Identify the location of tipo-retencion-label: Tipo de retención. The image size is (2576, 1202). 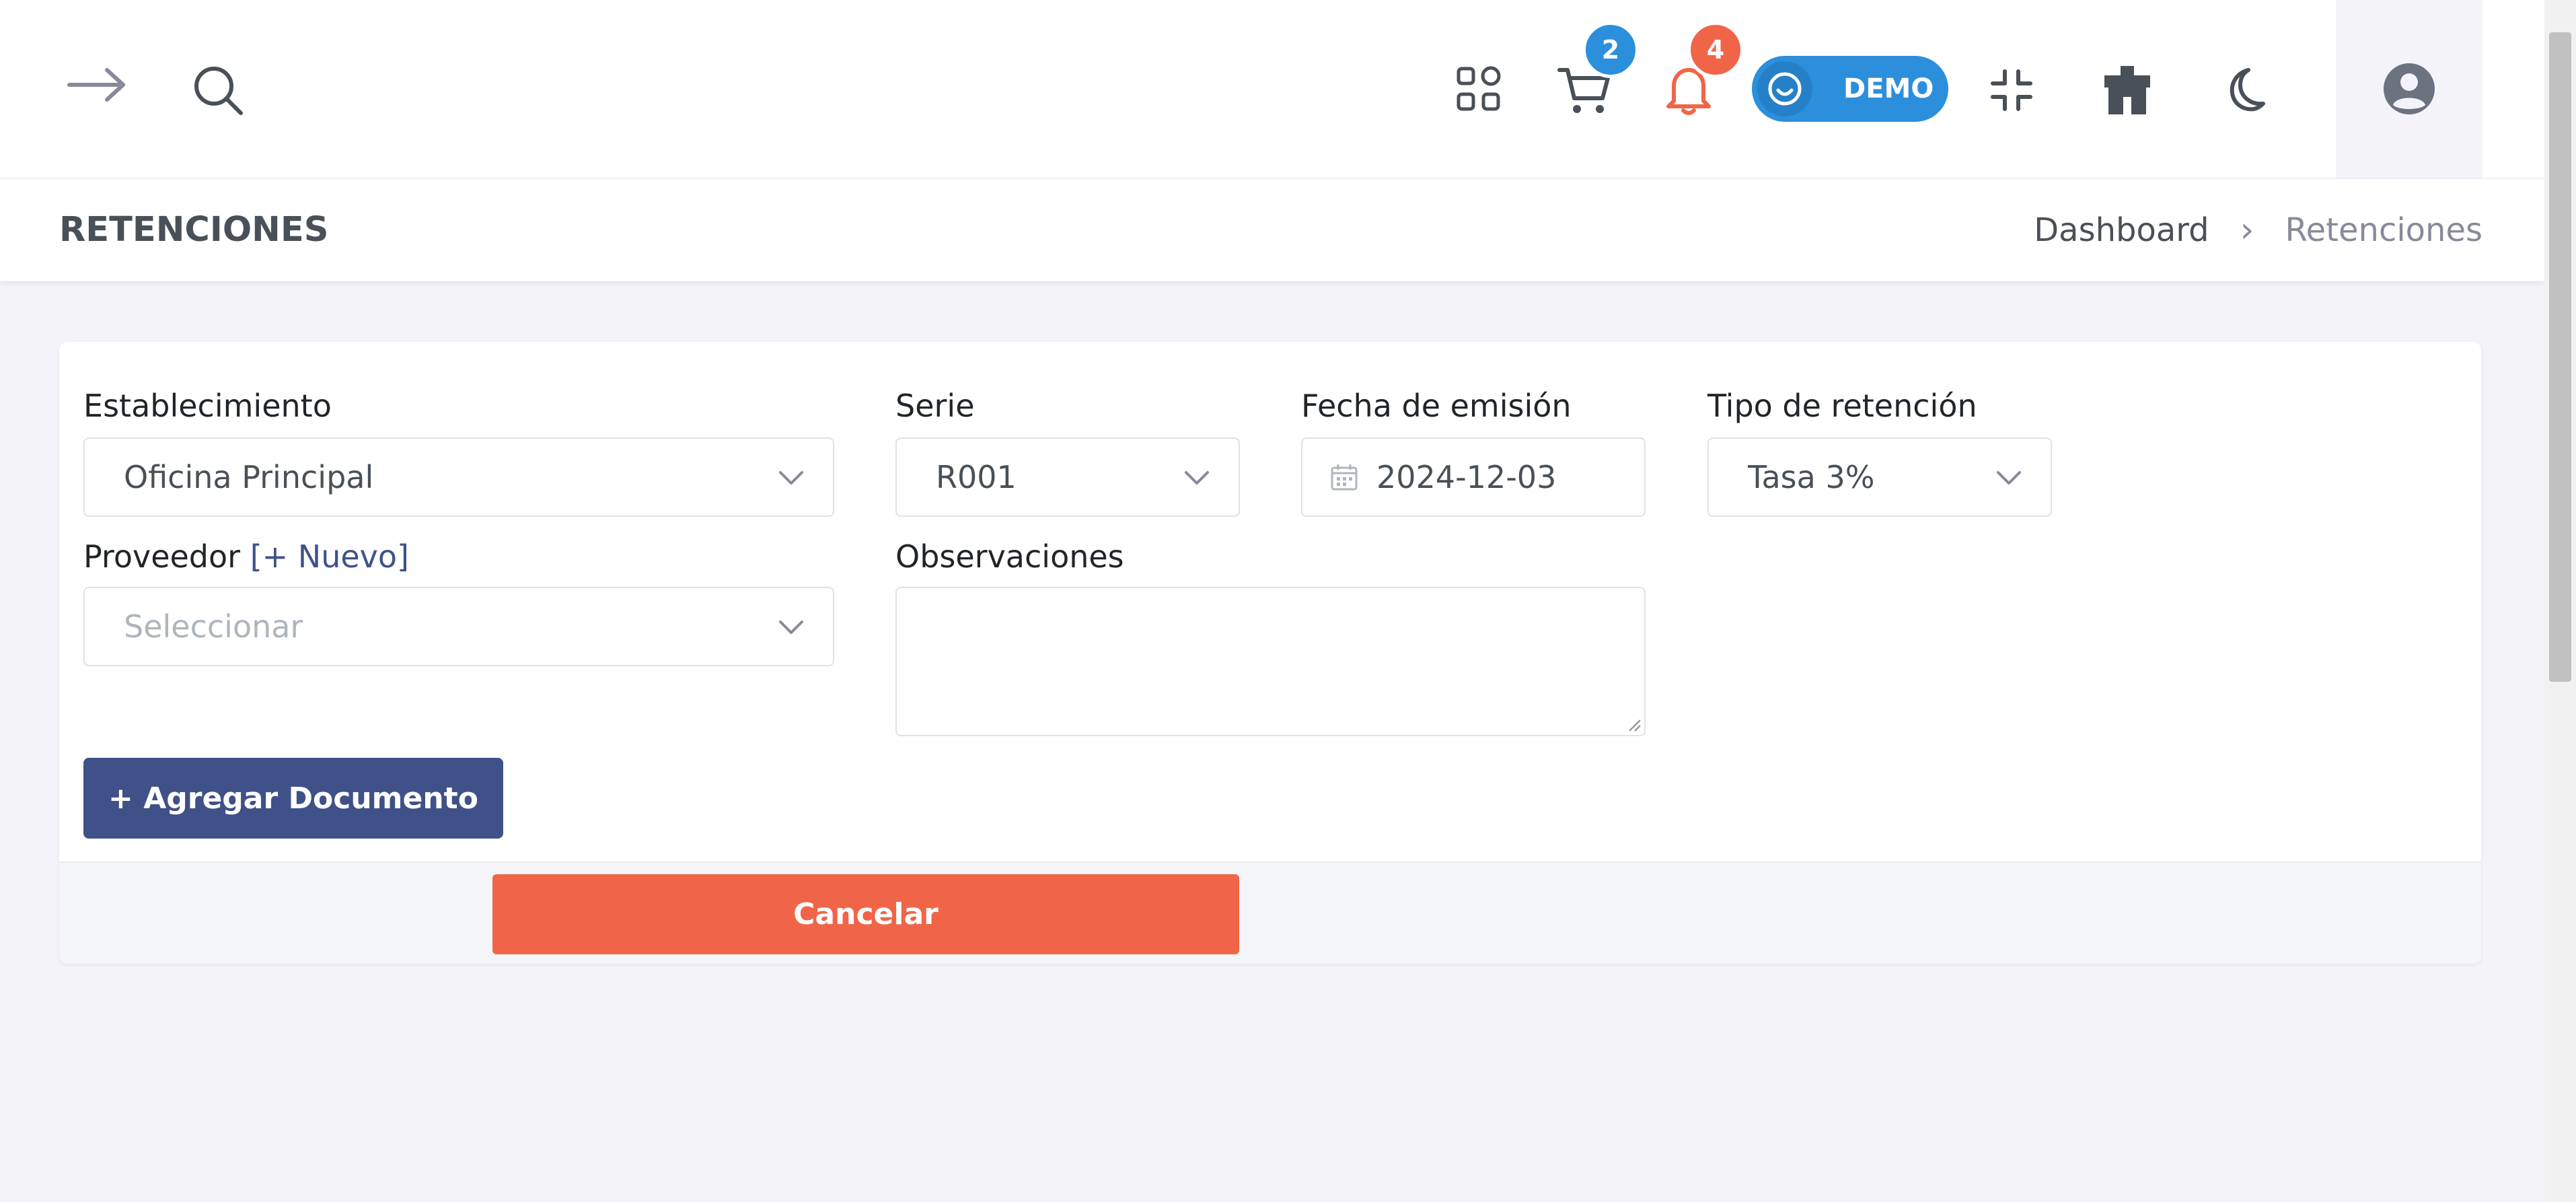
(1842, 406).